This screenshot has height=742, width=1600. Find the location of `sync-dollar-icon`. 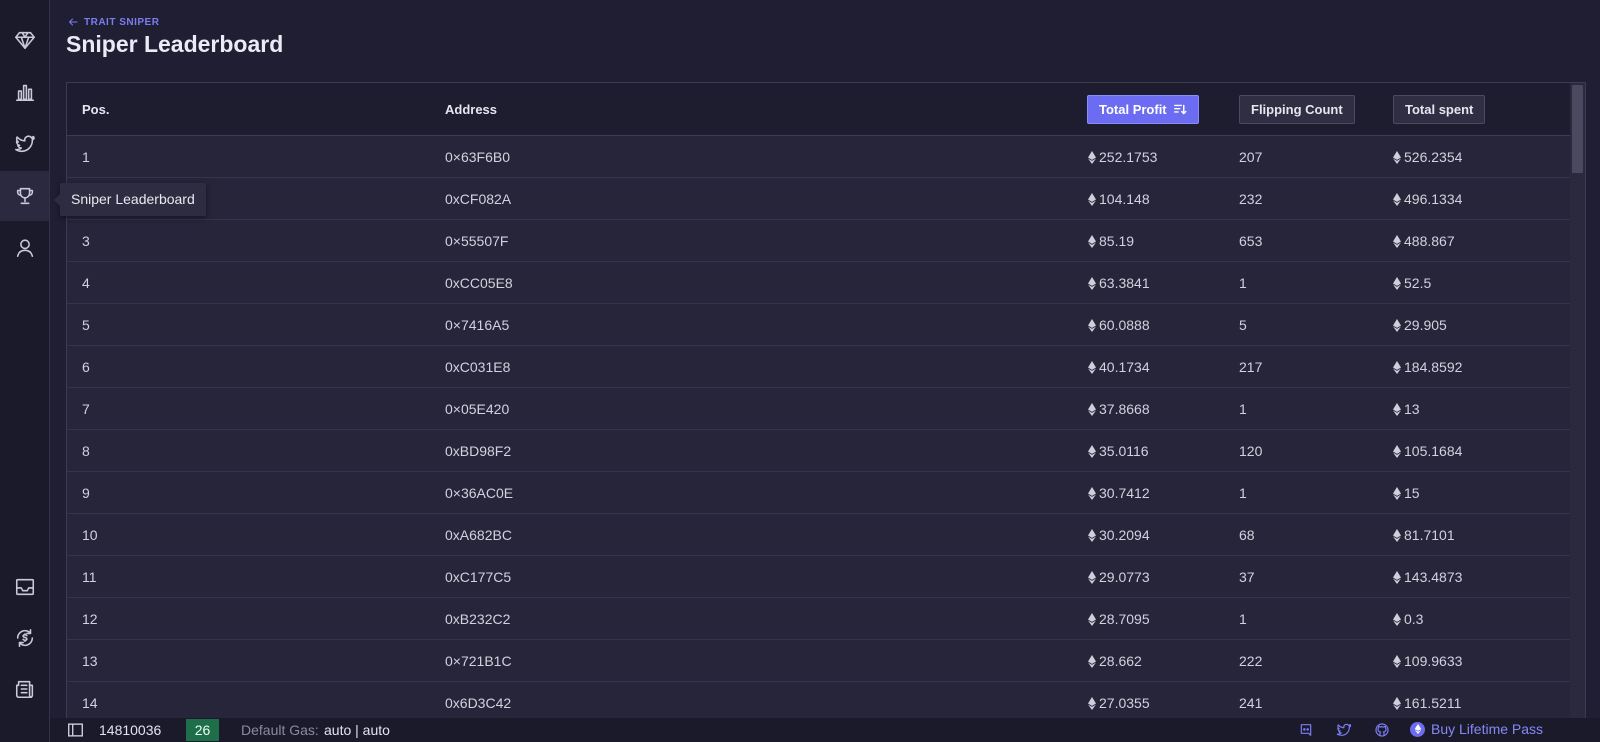

sync-dollar-icon is located at coordinates (24, 638).